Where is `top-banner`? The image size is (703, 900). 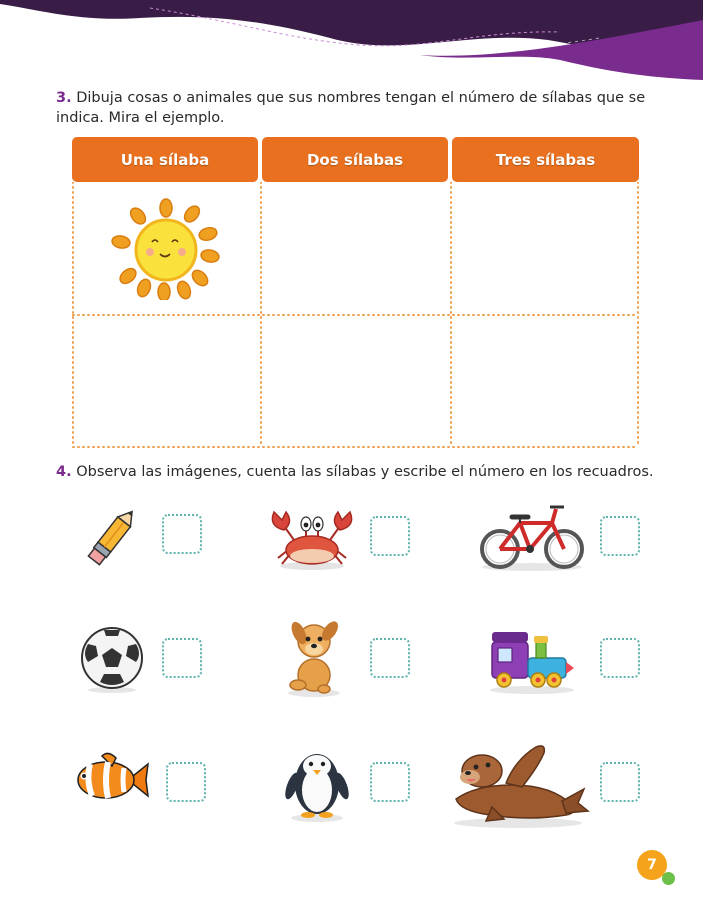
top-banner is located at coordinates (351, 40).